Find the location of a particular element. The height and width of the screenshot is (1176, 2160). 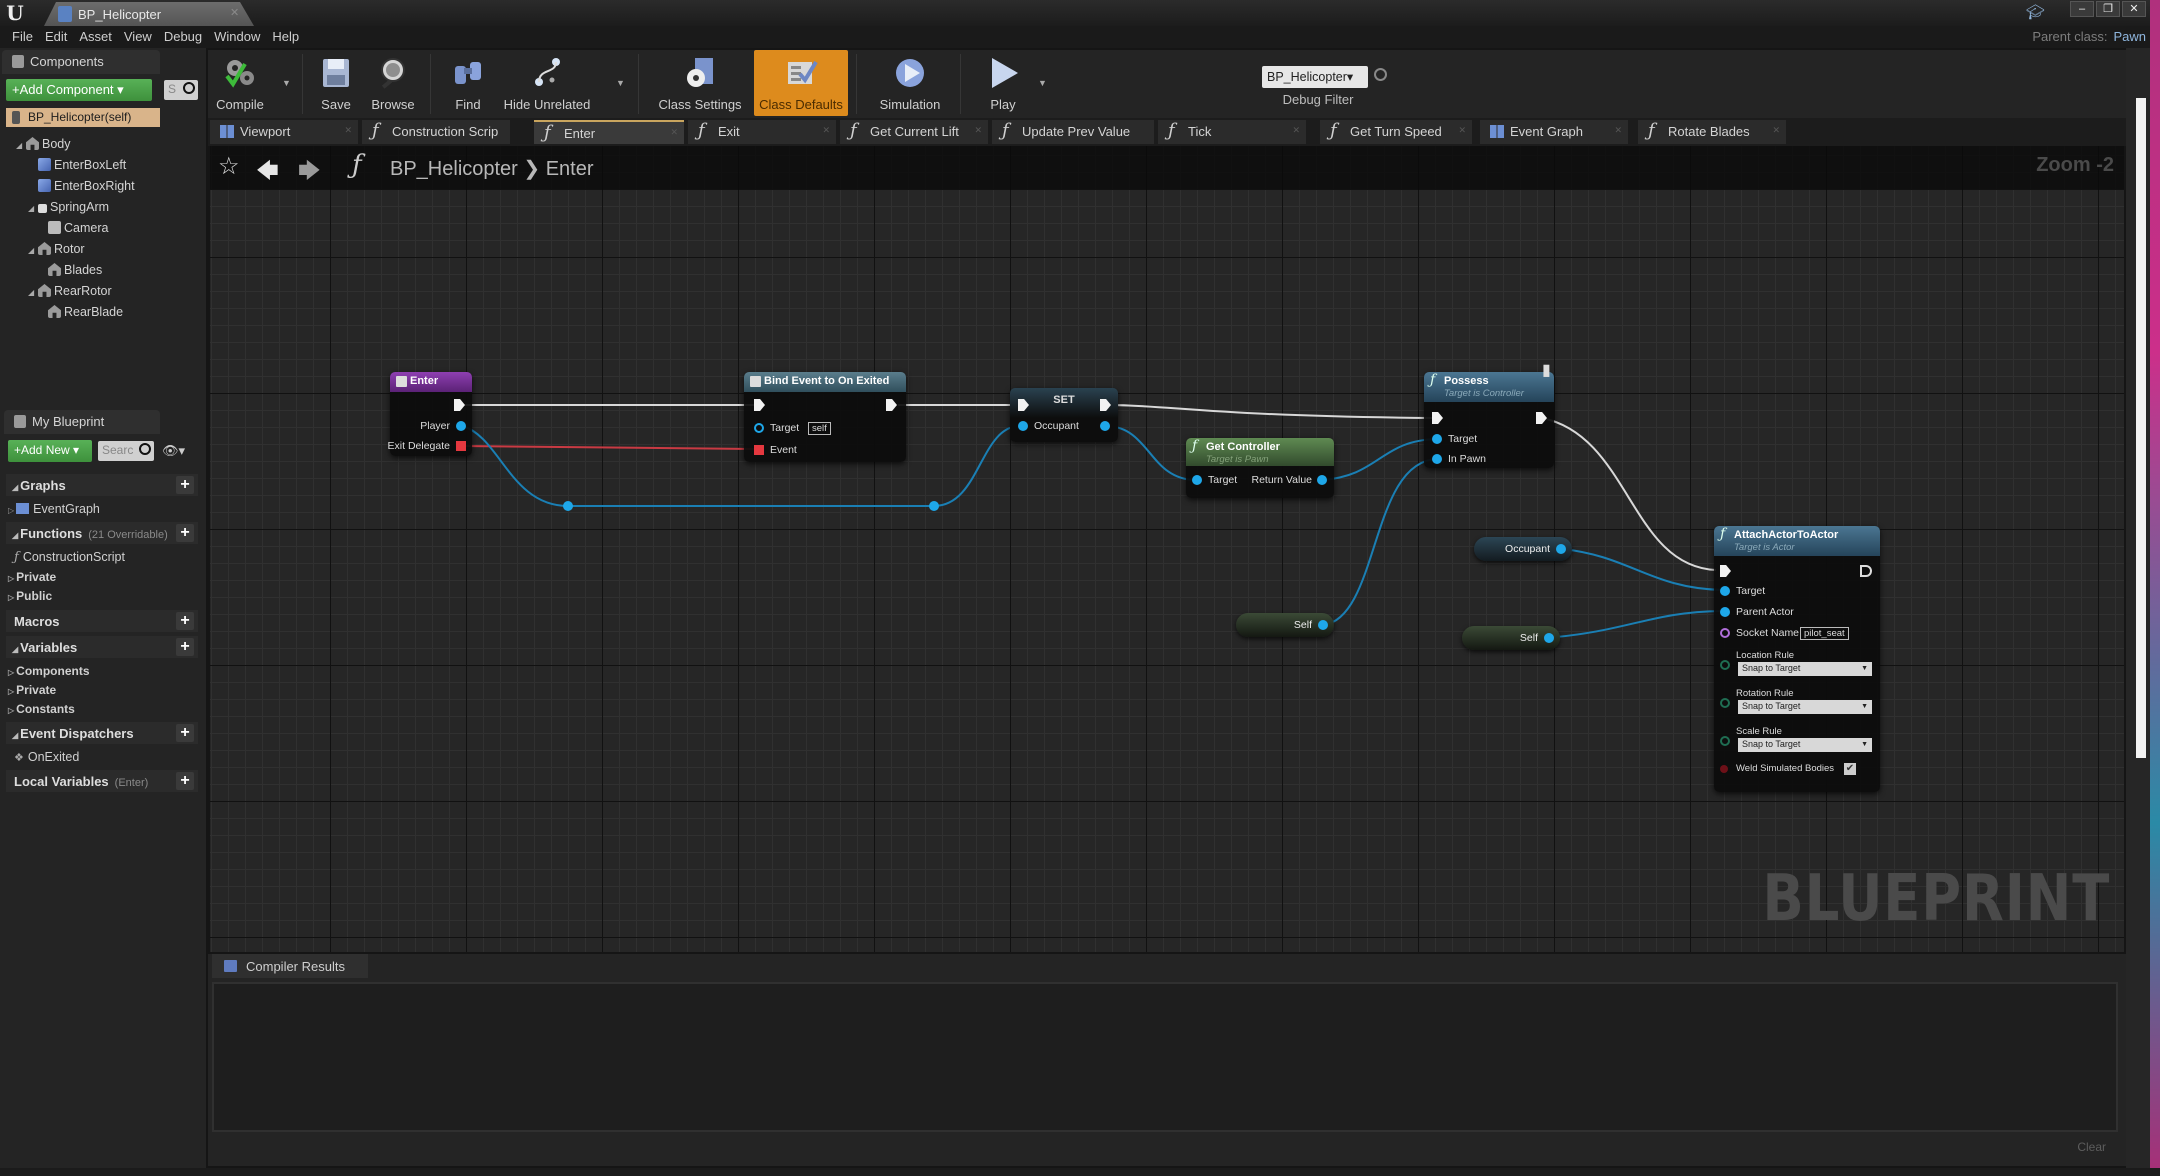

save-button: Save is located at coordinates (336, 83).